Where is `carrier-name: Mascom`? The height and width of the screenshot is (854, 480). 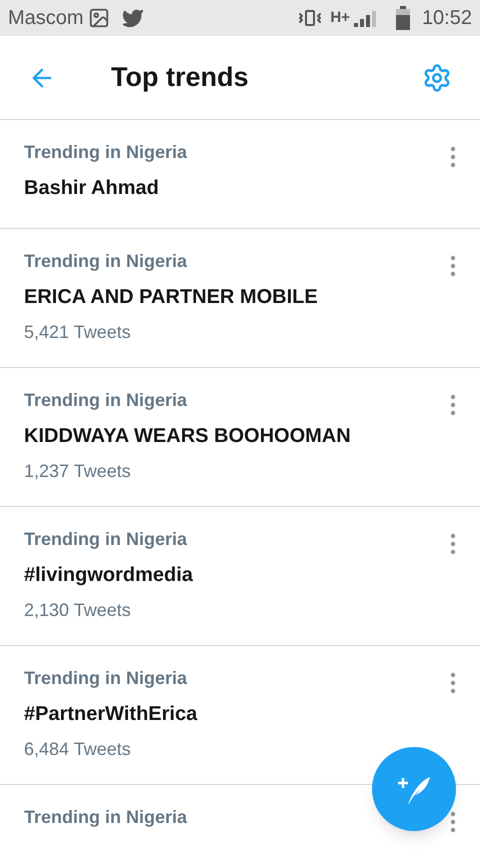
carrier-name: Mascom is located at coordinates (46, 18).